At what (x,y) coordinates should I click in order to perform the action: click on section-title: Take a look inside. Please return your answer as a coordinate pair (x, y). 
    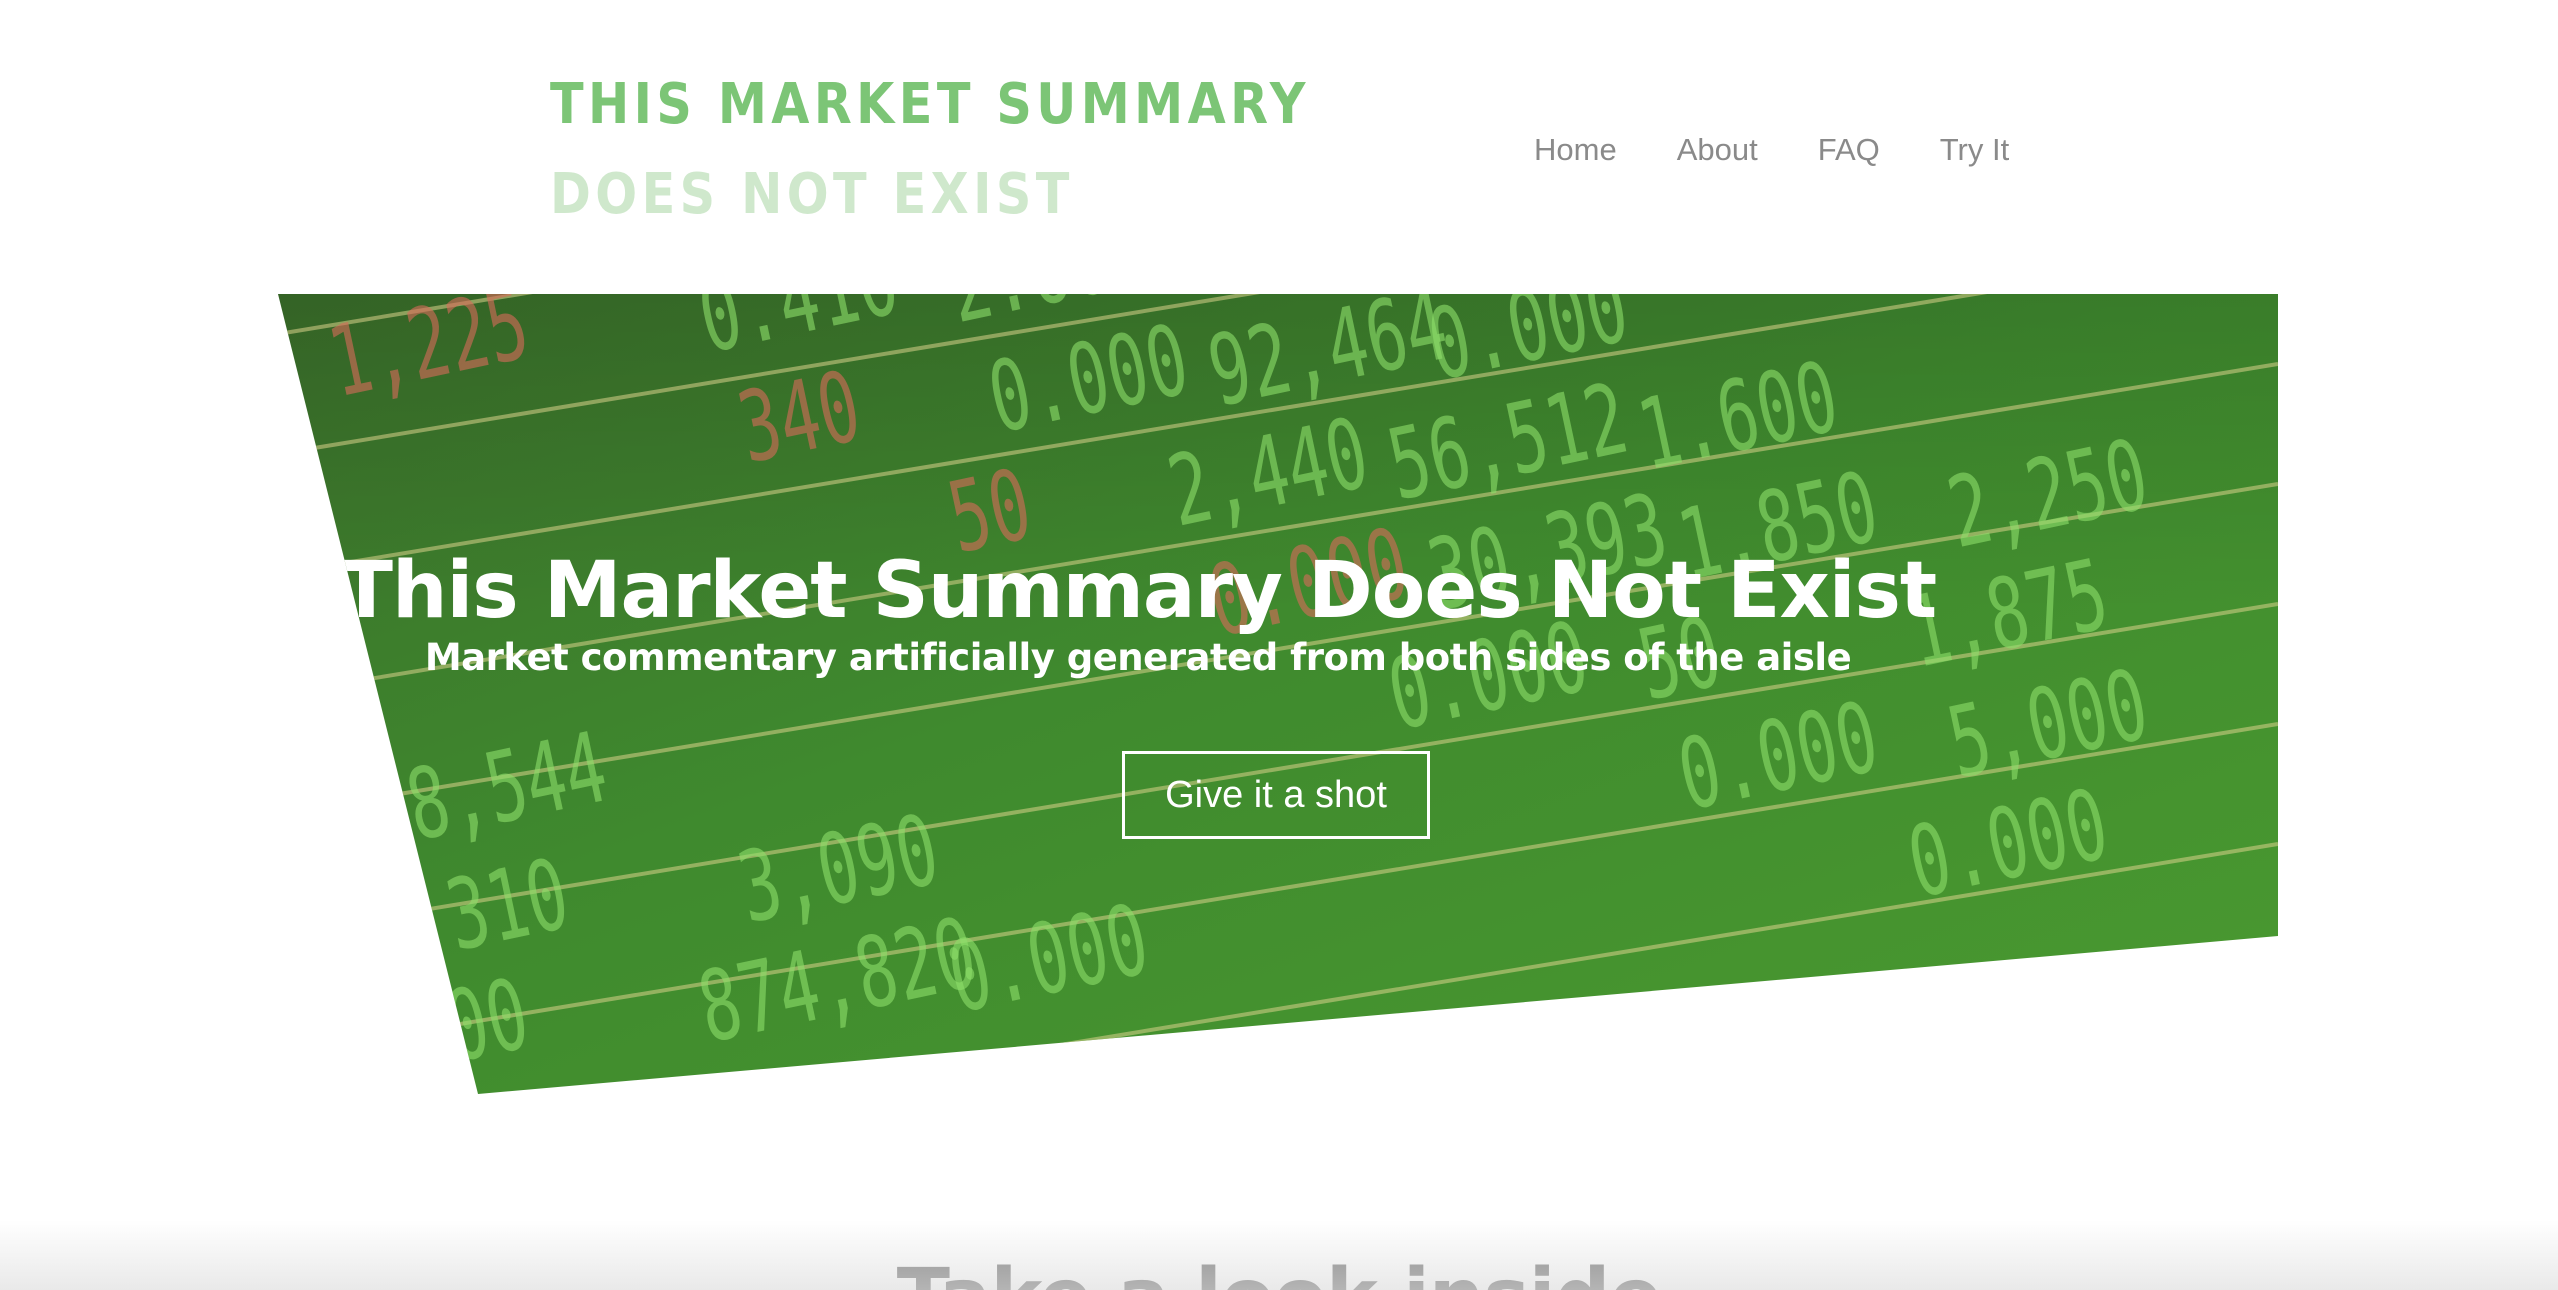
    Looking at the image, I should click on (1279, 1271).